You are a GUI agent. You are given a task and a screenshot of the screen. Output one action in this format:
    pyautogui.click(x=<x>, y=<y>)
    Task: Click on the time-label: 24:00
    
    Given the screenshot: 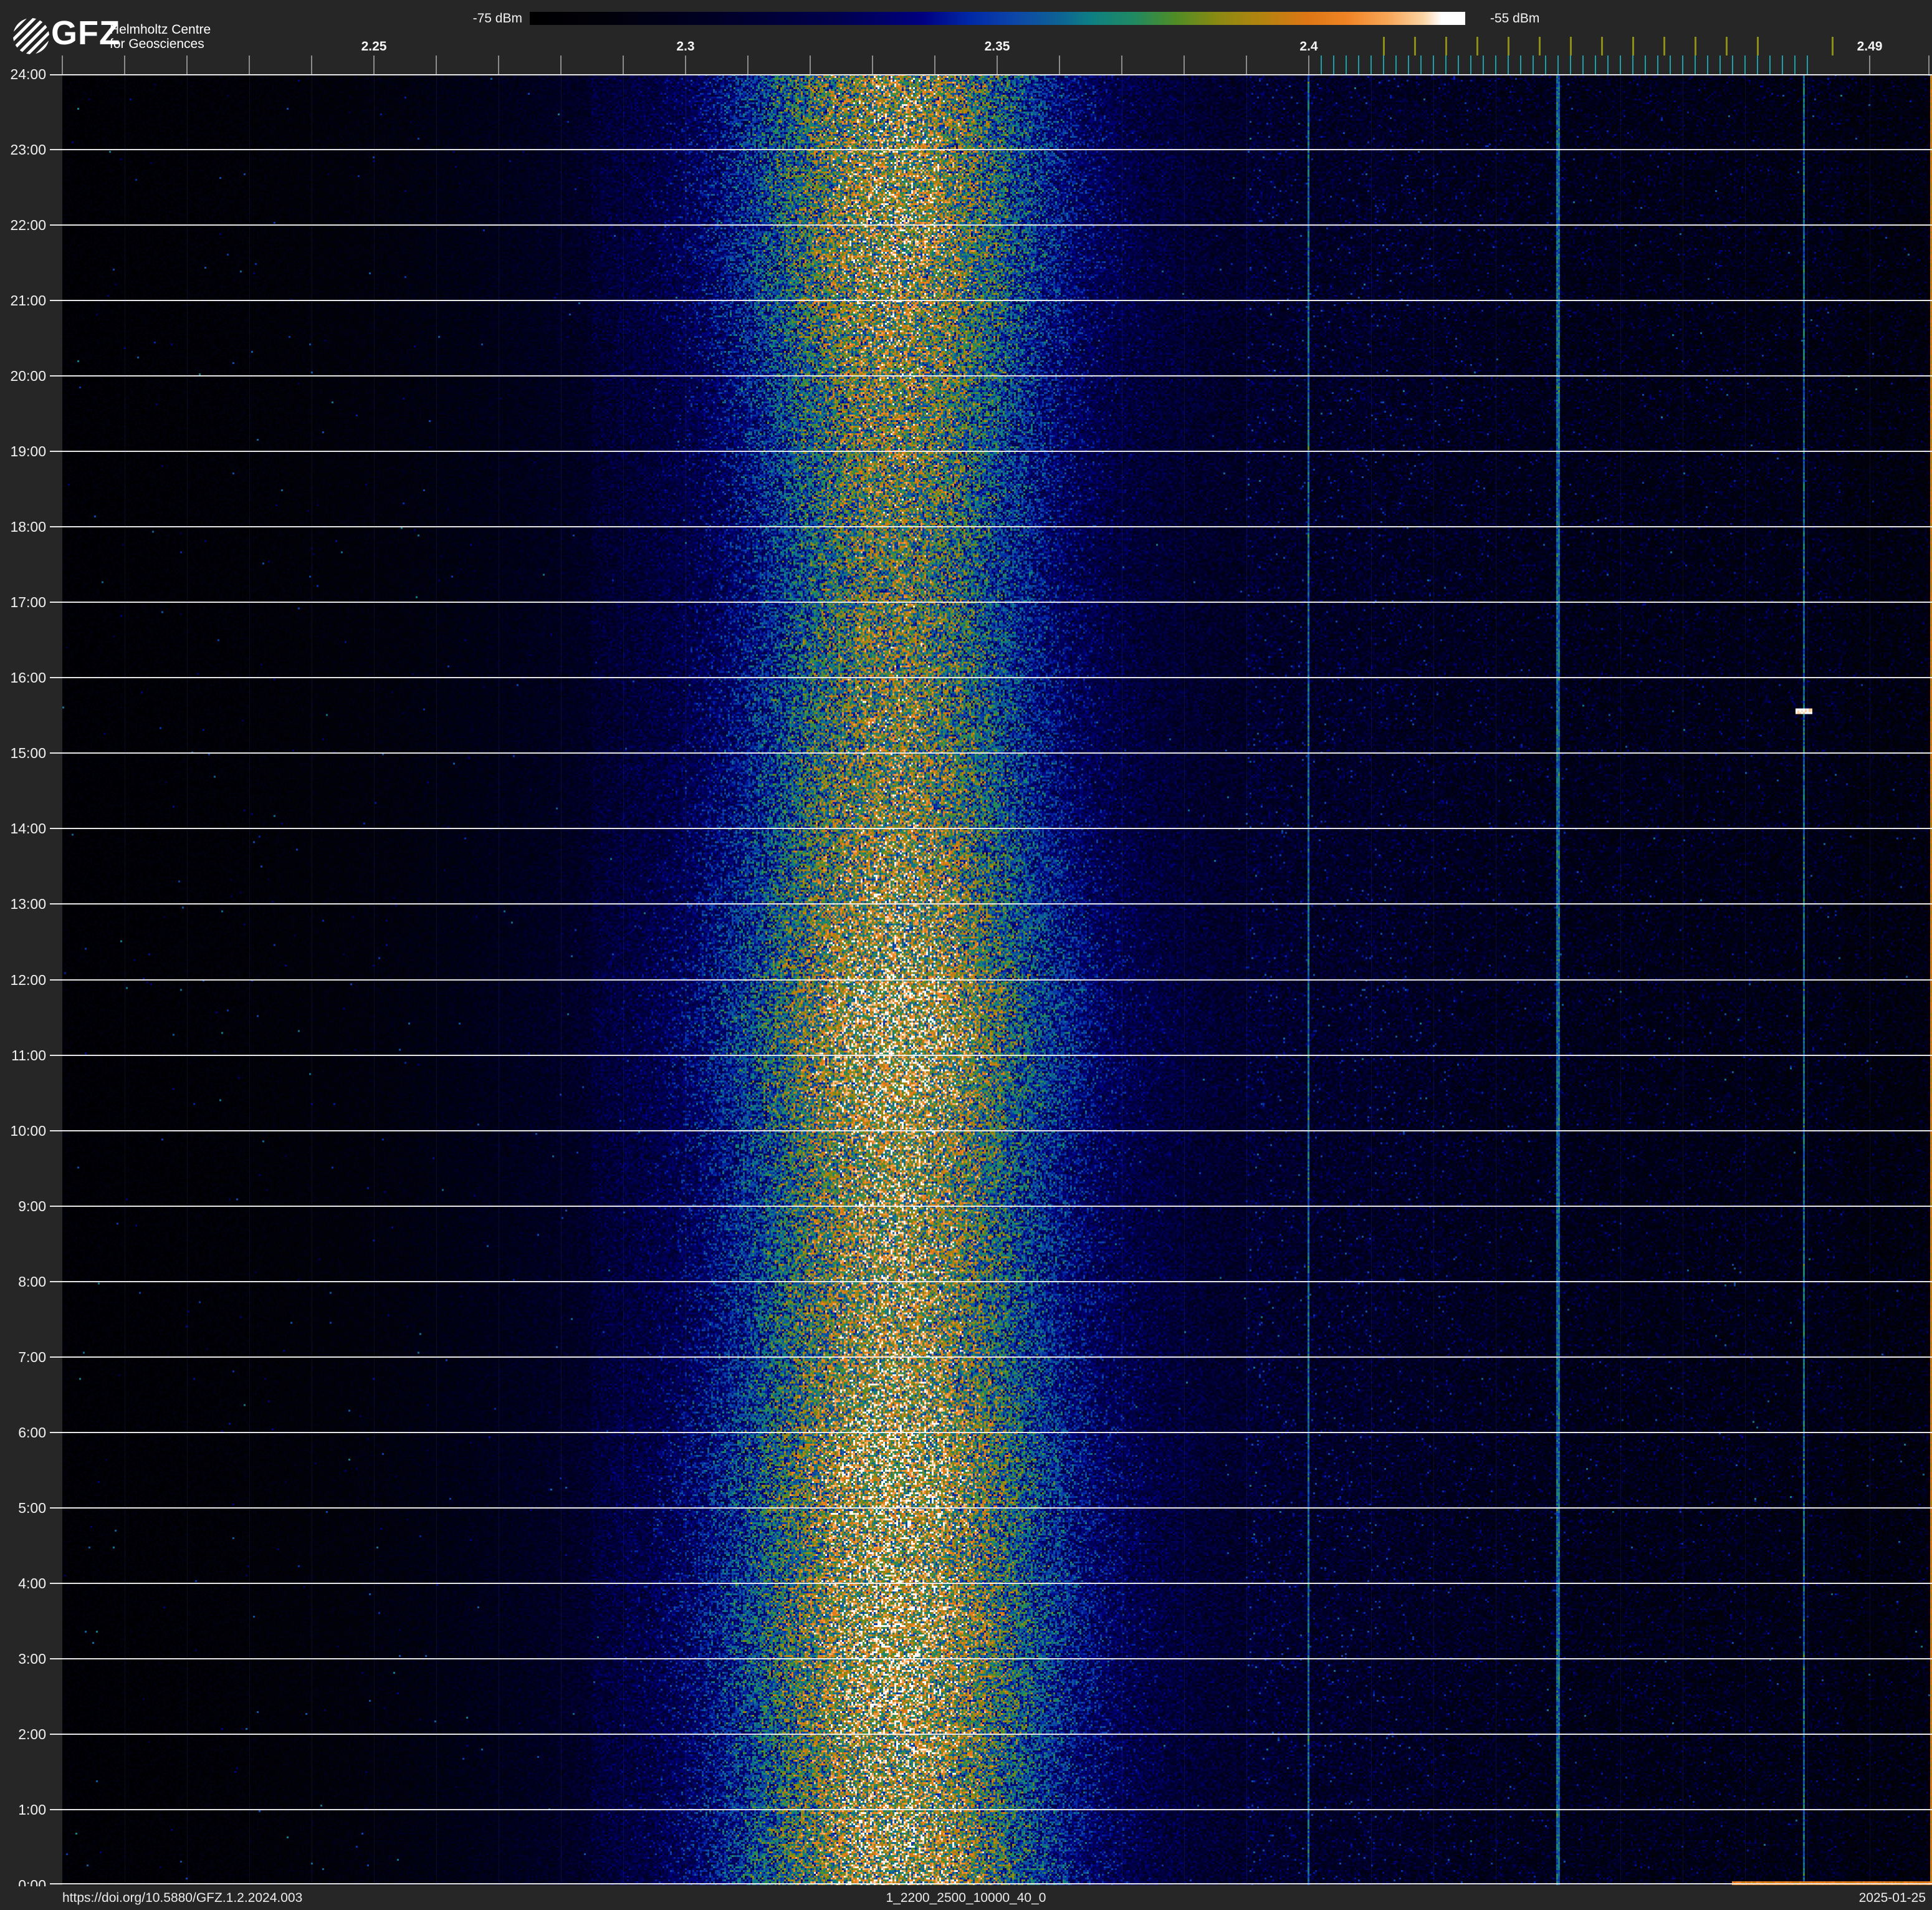 What is the action you would take?
    pyautogui.click(x=28, y=74)
    